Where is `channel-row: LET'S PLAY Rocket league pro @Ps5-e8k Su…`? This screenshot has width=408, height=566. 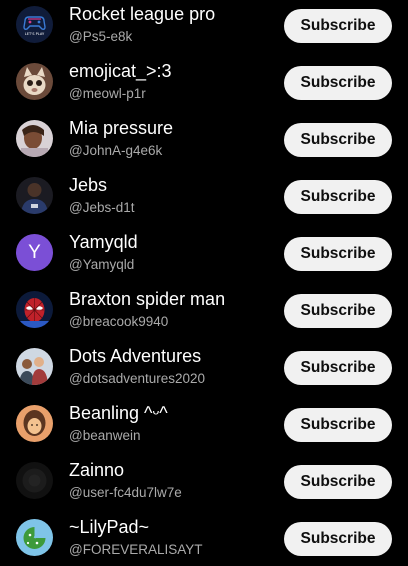
channel-row: LET'S PLAY Rocket league pro @Ps5-e8k Su… is located at coordinates (204, 26).